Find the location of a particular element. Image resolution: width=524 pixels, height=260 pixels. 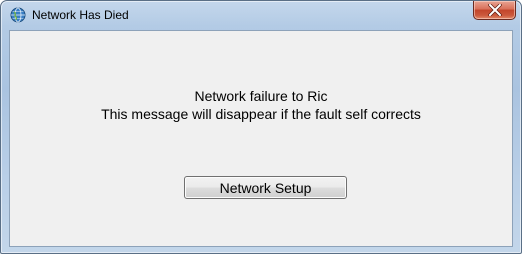

close-icon is located at coordinates (495, 10).